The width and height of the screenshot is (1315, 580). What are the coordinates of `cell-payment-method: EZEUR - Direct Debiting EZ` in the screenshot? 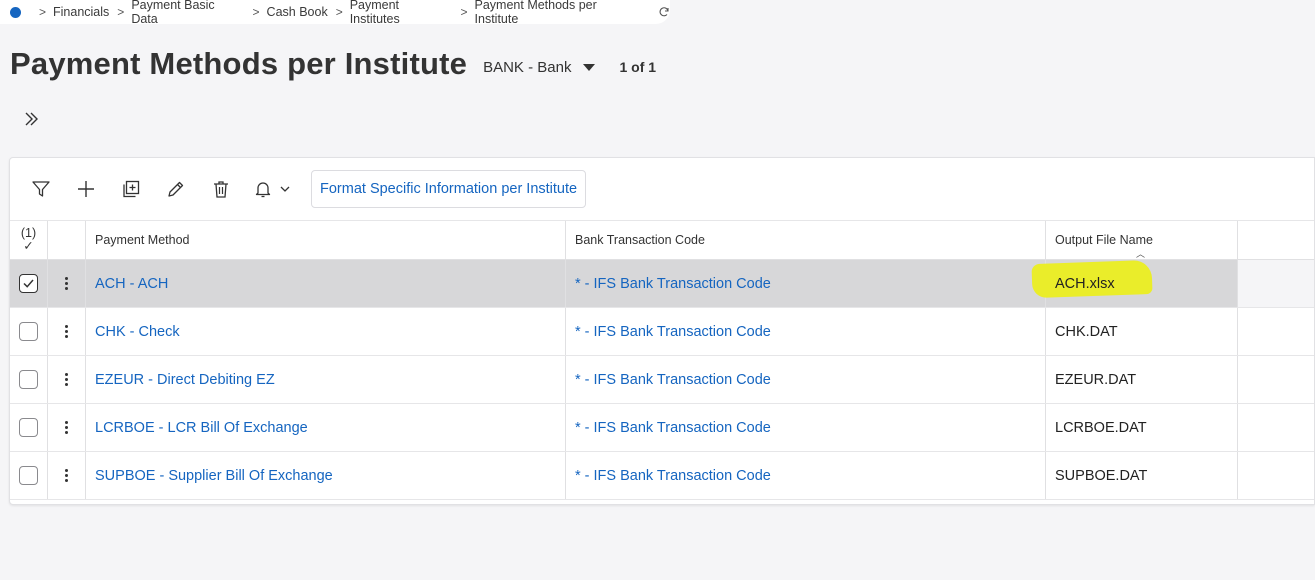 It's located at (326, 379).